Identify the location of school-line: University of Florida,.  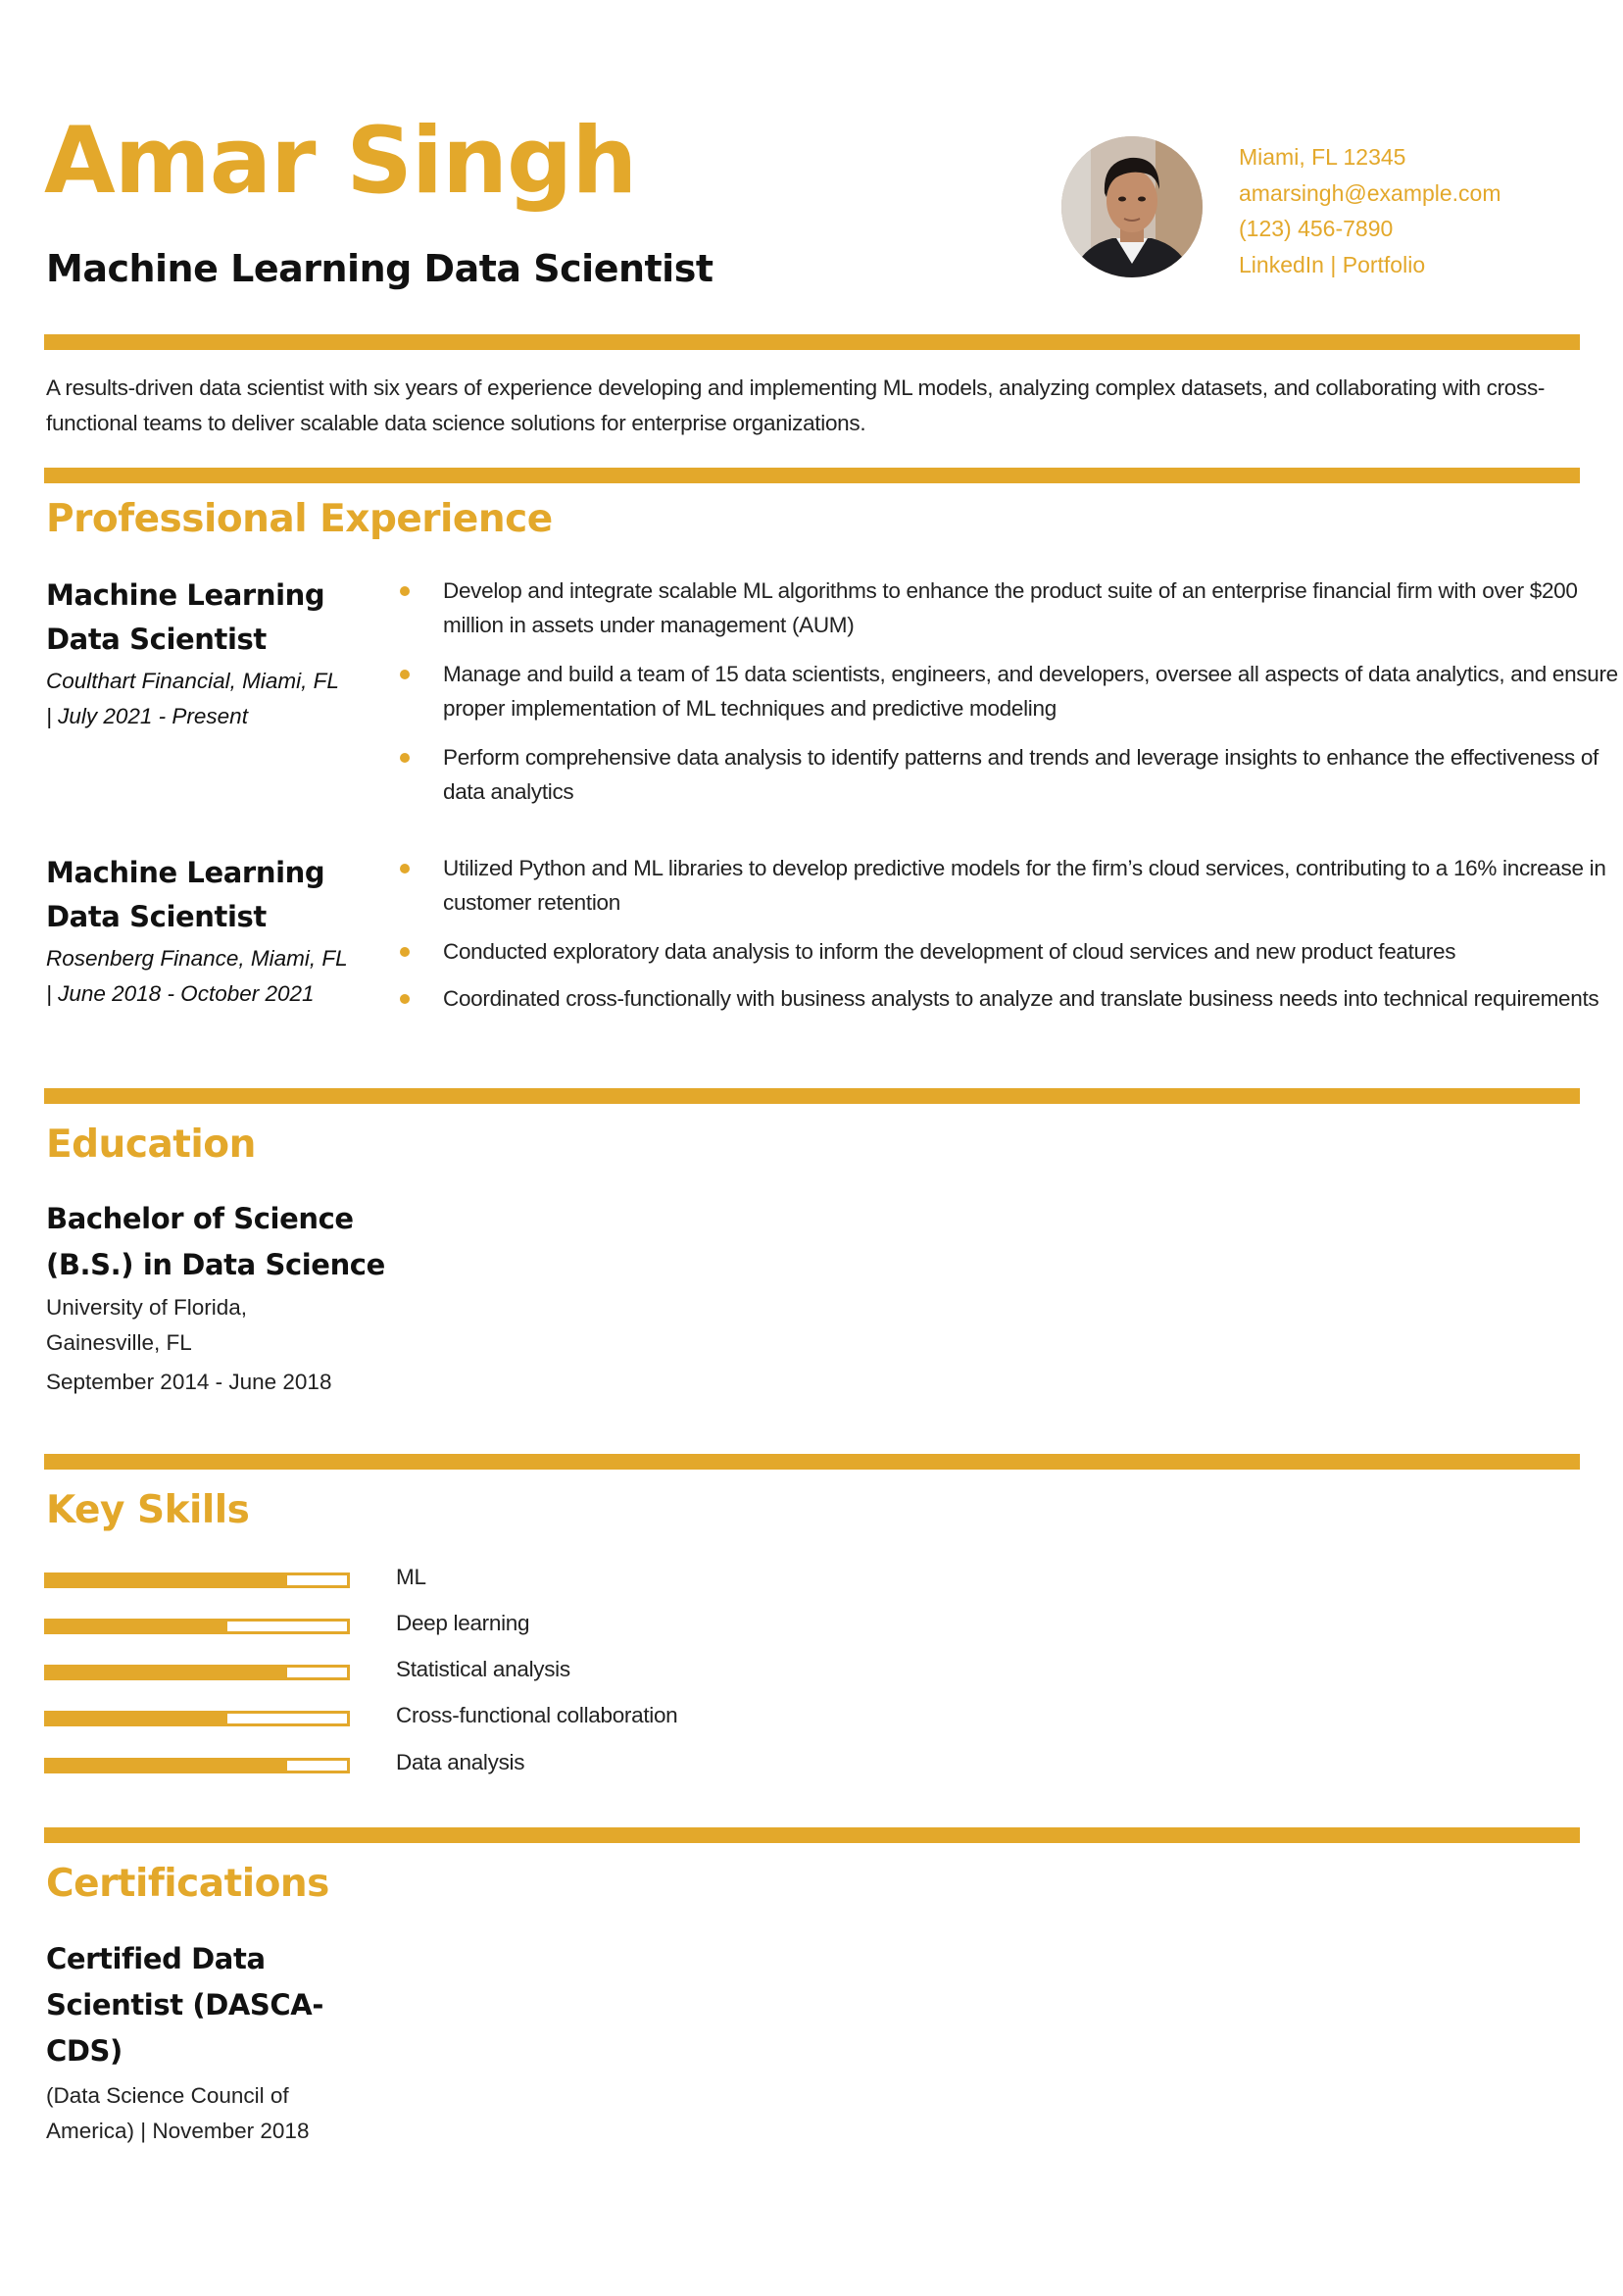
(147, 1307).